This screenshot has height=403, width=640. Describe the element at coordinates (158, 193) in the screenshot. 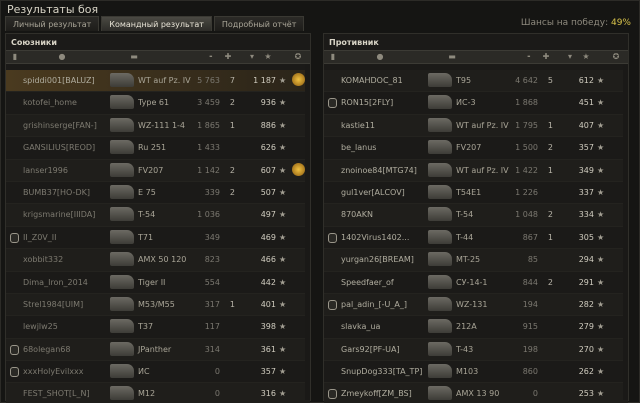

I see `player-row: BUMB37[HO-DK] E 75 339 2 507 ★` at that location.